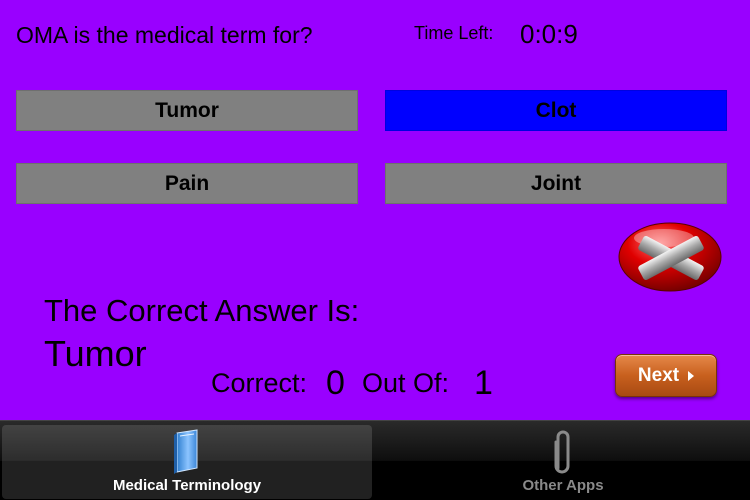  What do you see at coordinates (187, 485) in the screenshot?
I see `tab-label: Medical Terminology` at bounding box center [187, 485].